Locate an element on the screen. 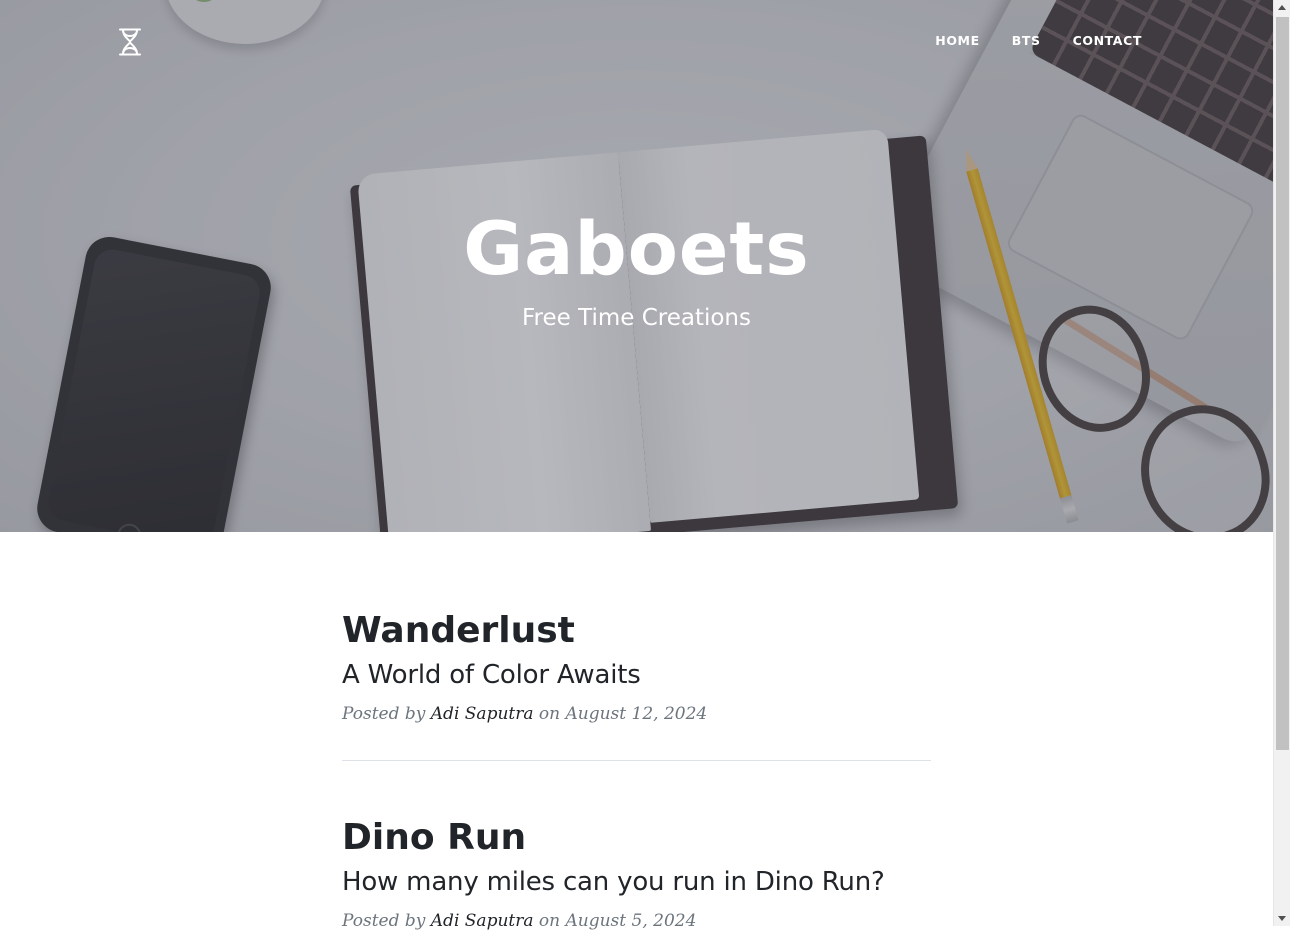 This screenshot has height=933, width=1290. post-meta: Posted by Adi Saputra on August 12, 2024 is located at coordinates (636, 714).